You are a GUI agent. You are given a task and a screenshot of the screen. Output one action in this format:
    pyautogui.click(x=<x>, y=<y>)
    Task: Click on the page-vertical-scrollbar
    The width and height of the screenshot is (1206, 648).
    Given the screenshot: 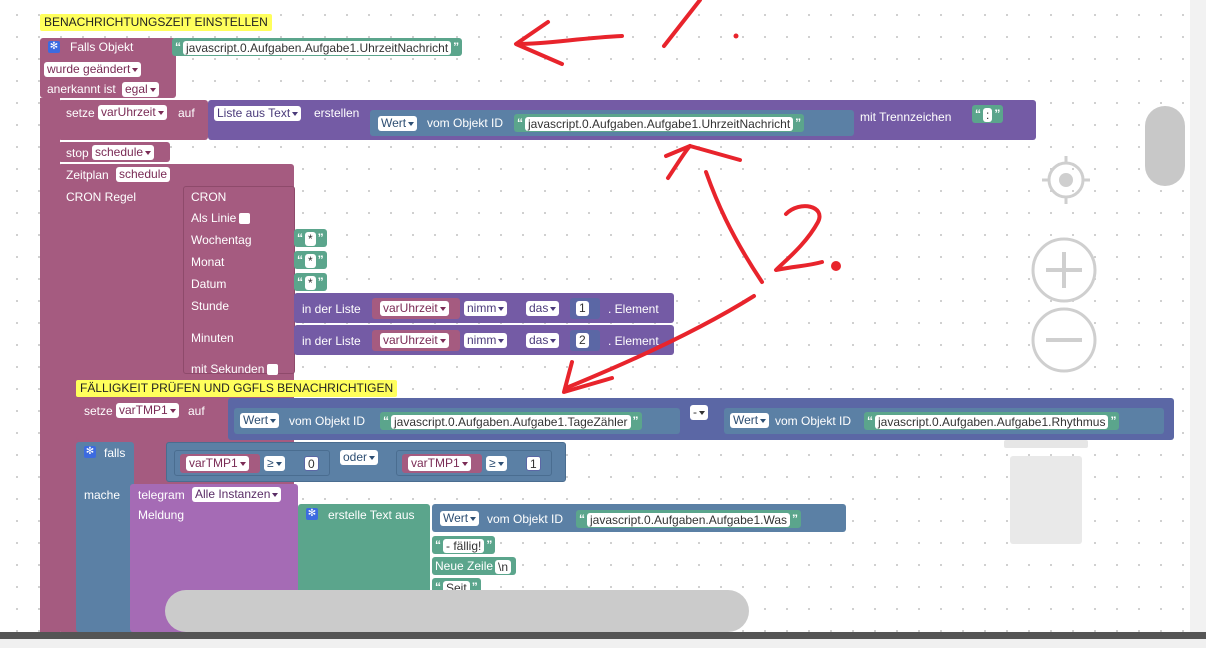 What is the action you would take?
    pyautogui.click(x=1198, y=316)
    